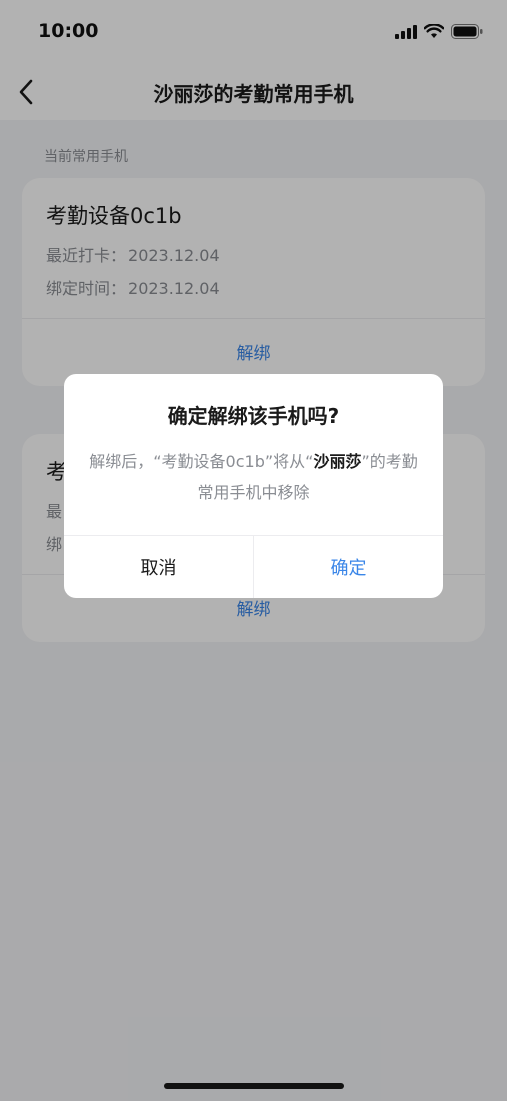 The image size is (507, 1101). I want to click on dialog-message-prefix: 解绑后，“考勤设备0c1b”将从“, so click(201, 461).